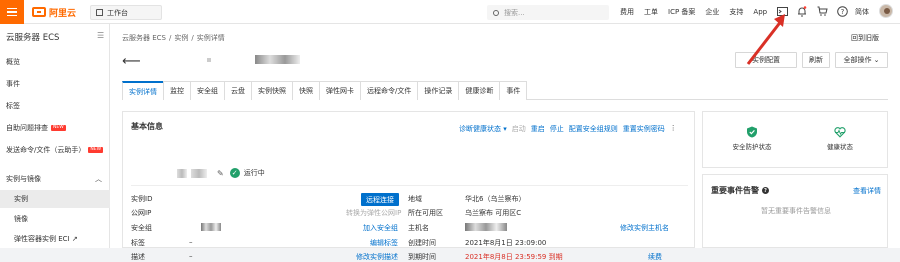  Describe the element at coordinates (55, 106) in the screenshot. I see `sidebar-item-tags: 标签` at that location.